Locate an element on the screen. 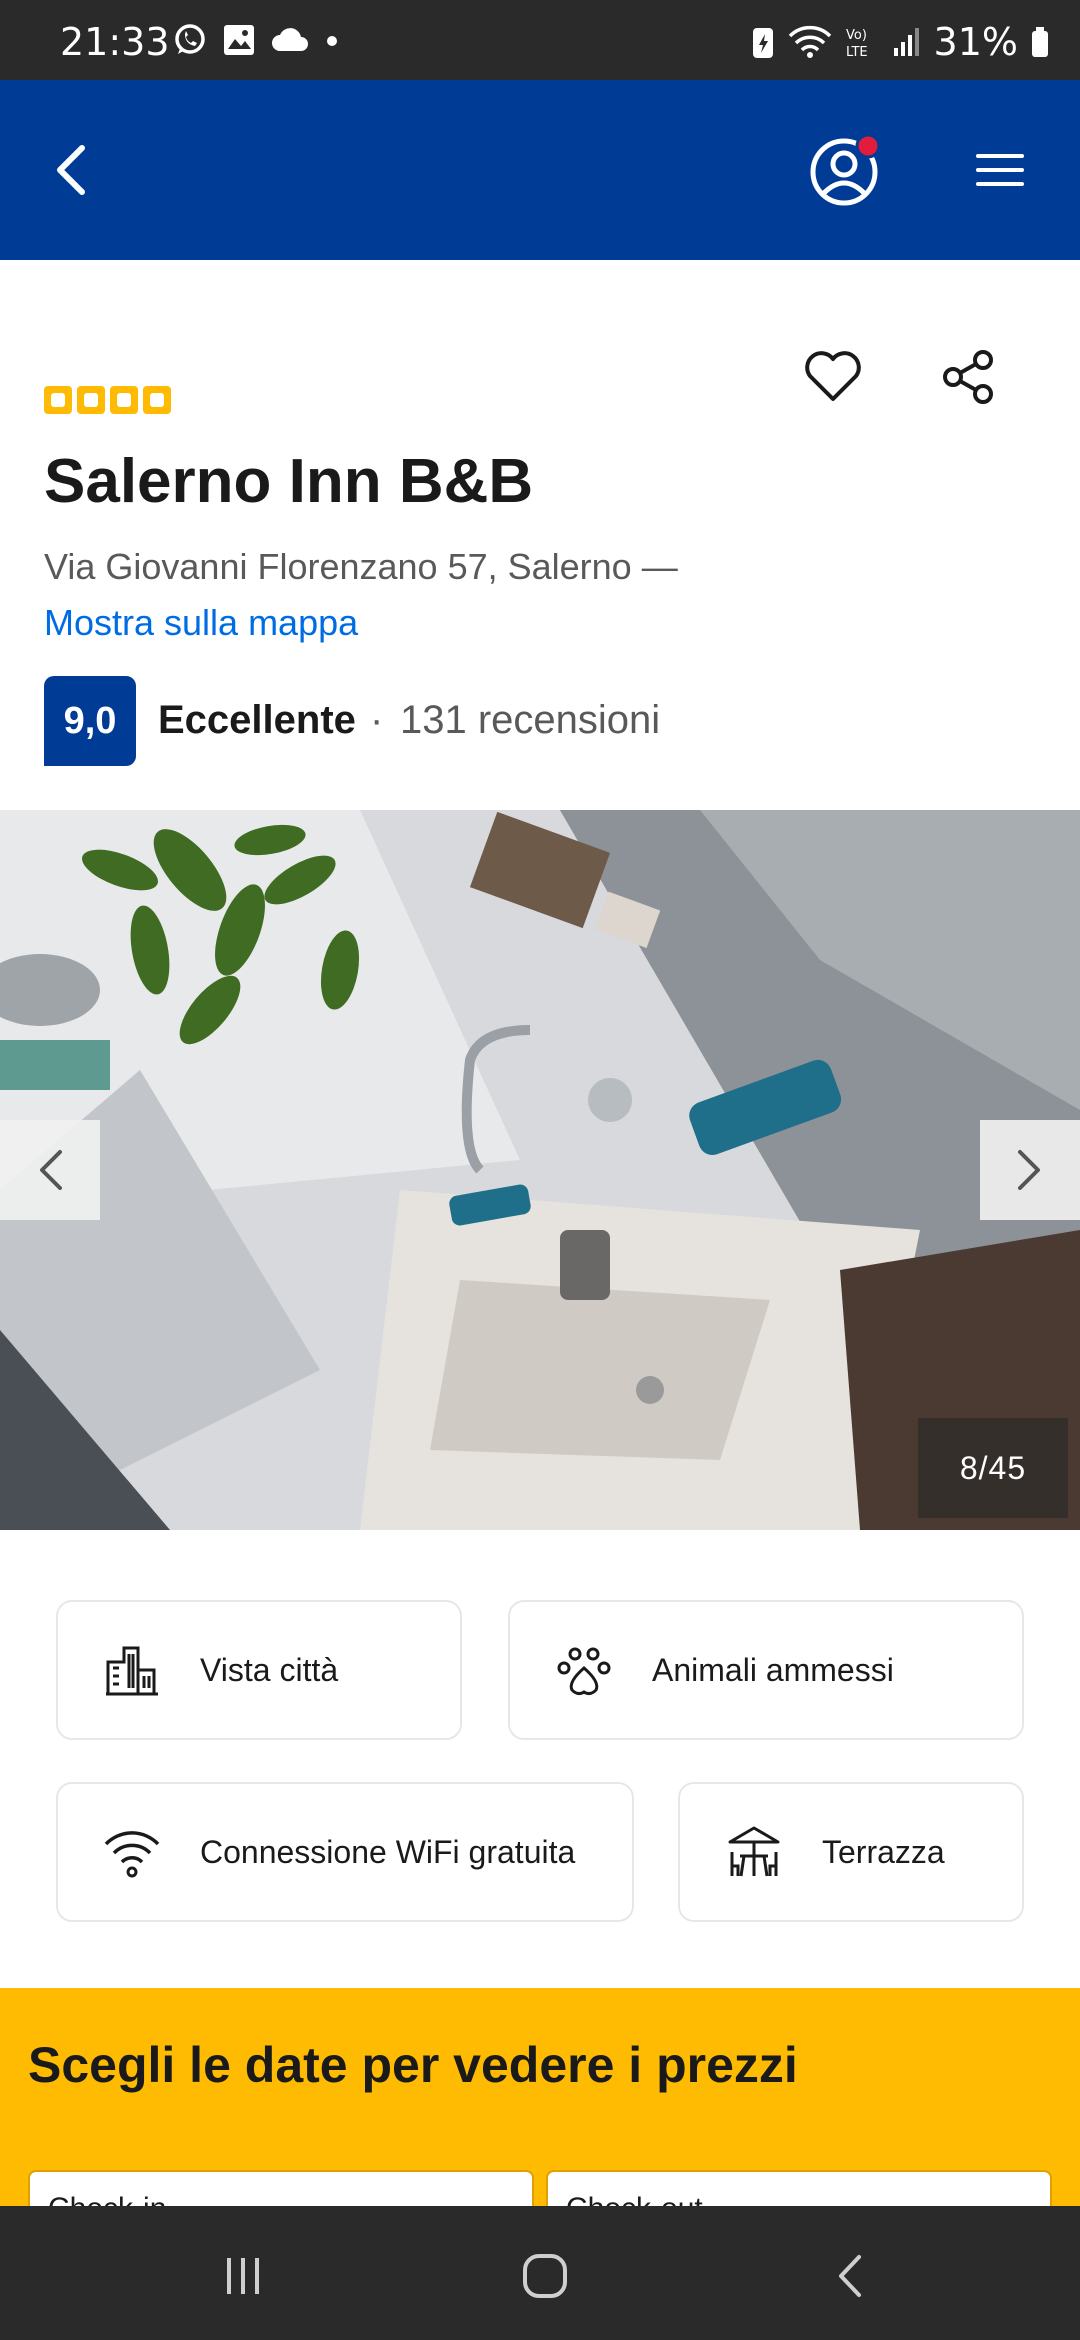  amenity-label: Vista città is located at coordinates (269, 1669).